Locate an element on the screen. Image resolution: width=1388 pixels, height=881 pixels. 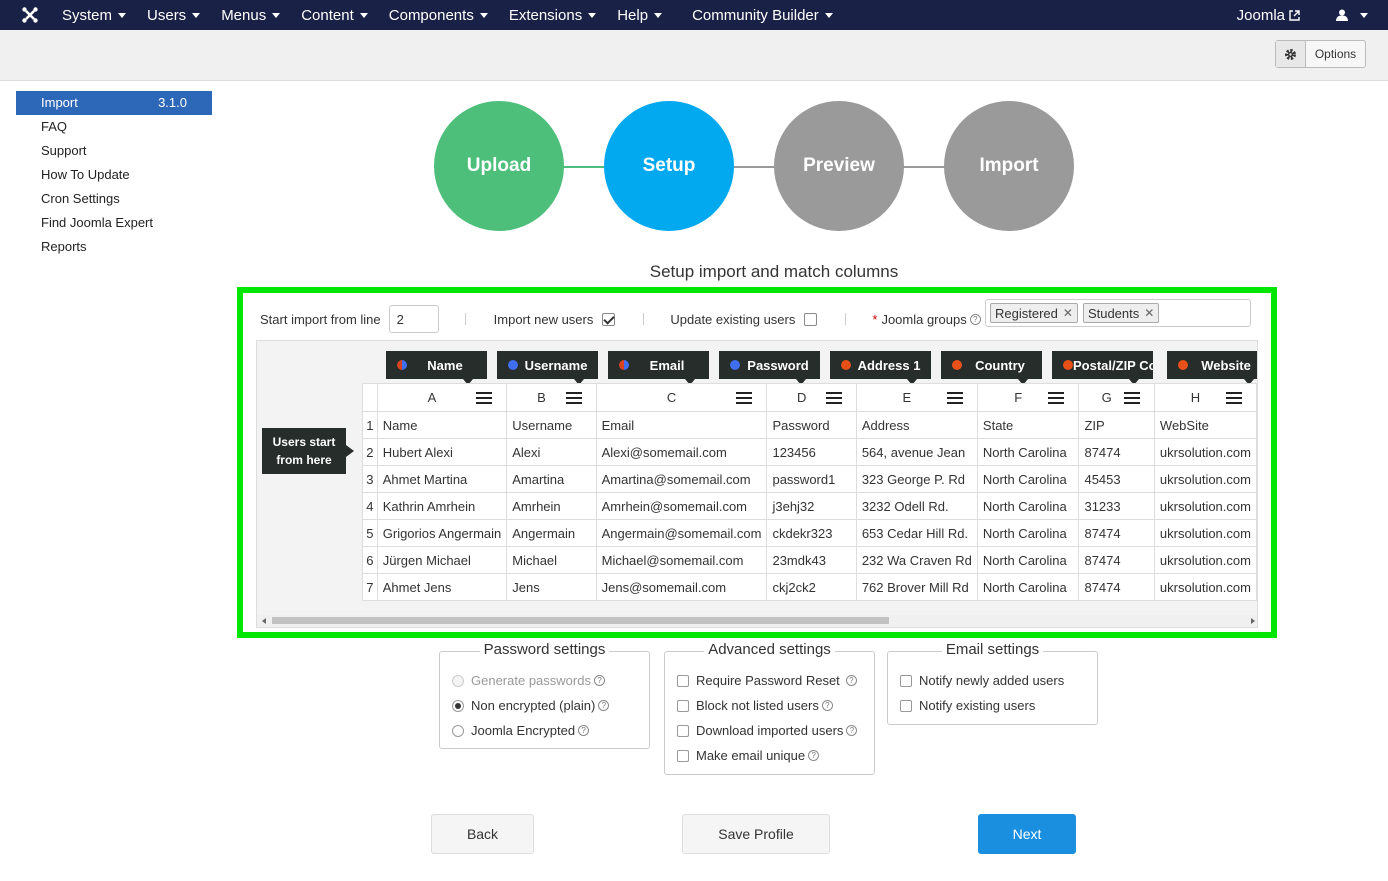
sidebar-item-support: Support is located at coordinates (114, 151).